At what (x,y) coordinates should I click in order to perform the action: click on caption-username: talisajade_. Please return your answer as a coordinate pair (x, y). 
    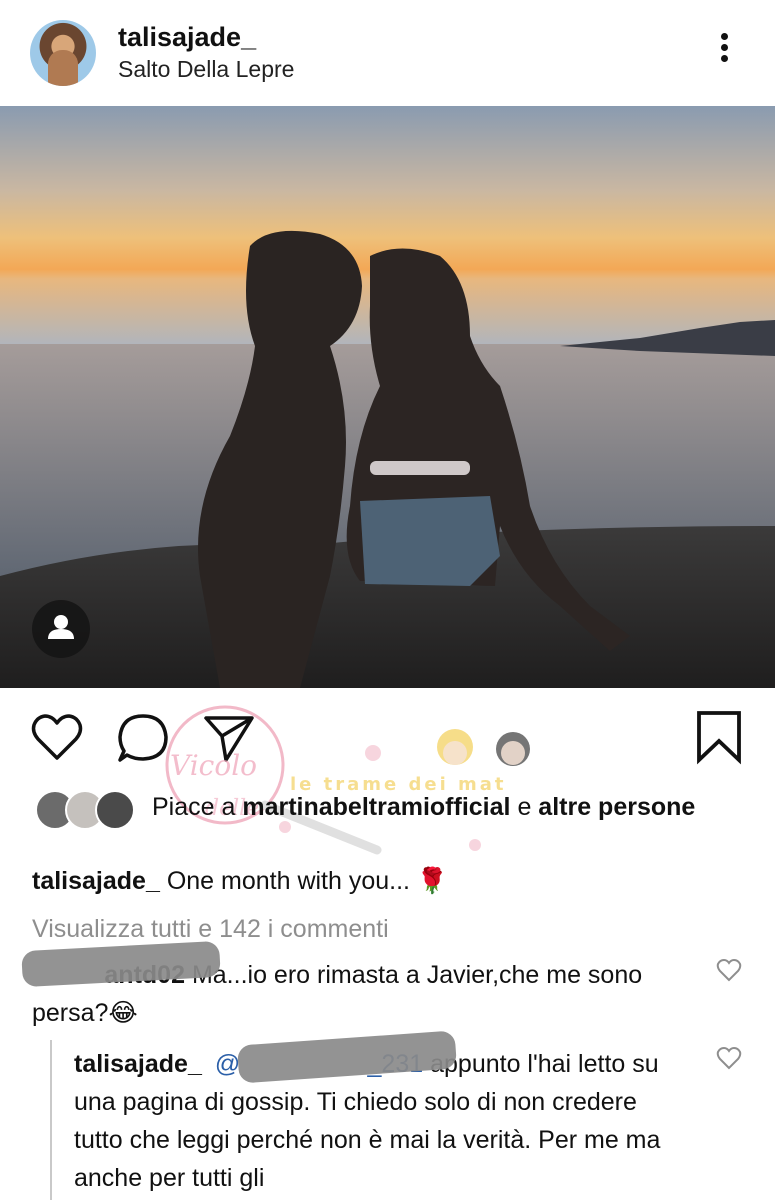
    Looking at the image, I should click on (96, 881).